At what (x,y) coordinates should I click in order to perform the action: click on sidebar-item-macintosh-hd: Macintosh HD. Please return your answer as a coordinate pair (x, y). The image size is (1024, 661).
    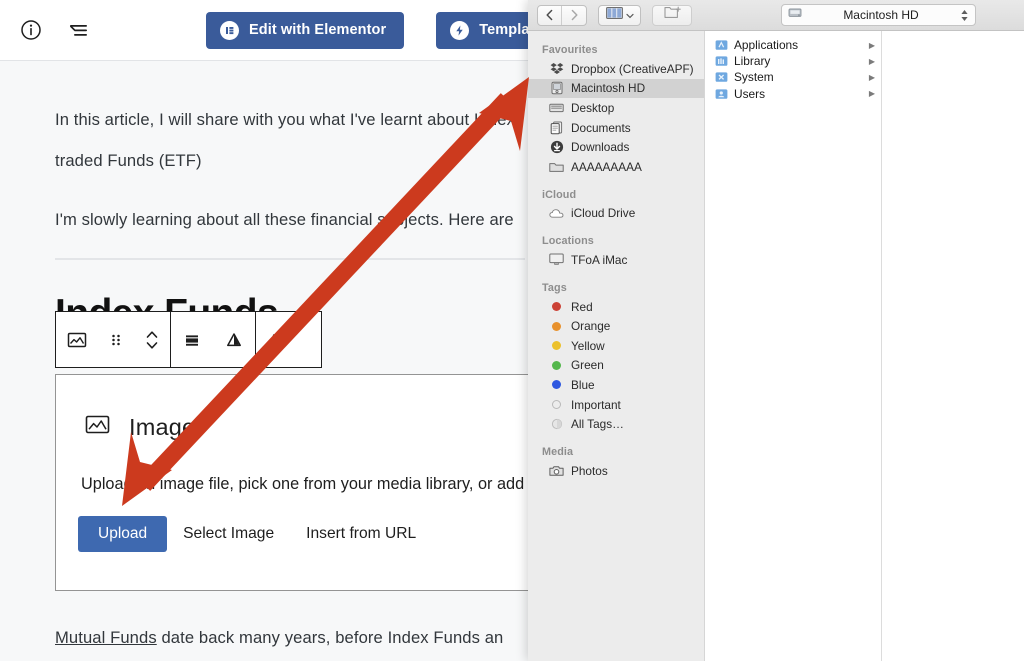
    Looking at the image, I should click on (616, 88).